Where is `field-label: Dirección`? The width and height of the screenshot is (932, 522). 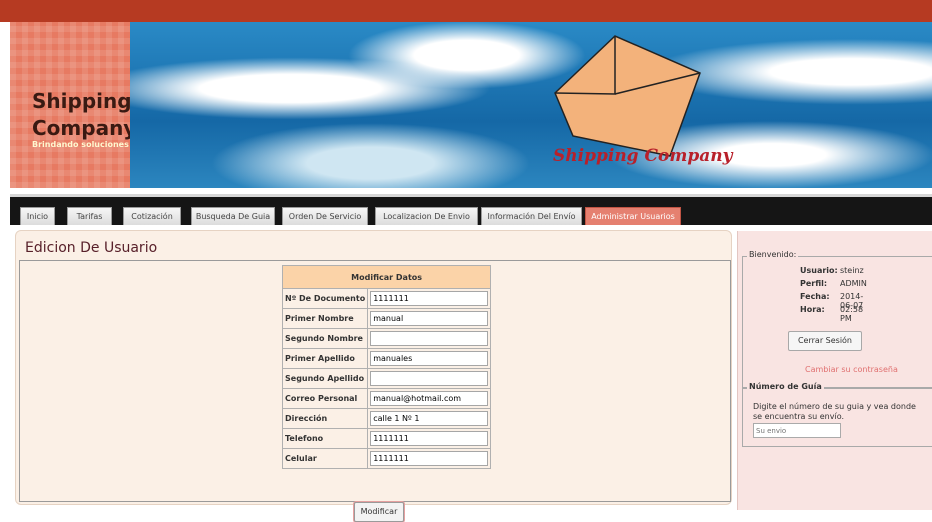
field-label: Dirección is located at coordinates (325, 418).